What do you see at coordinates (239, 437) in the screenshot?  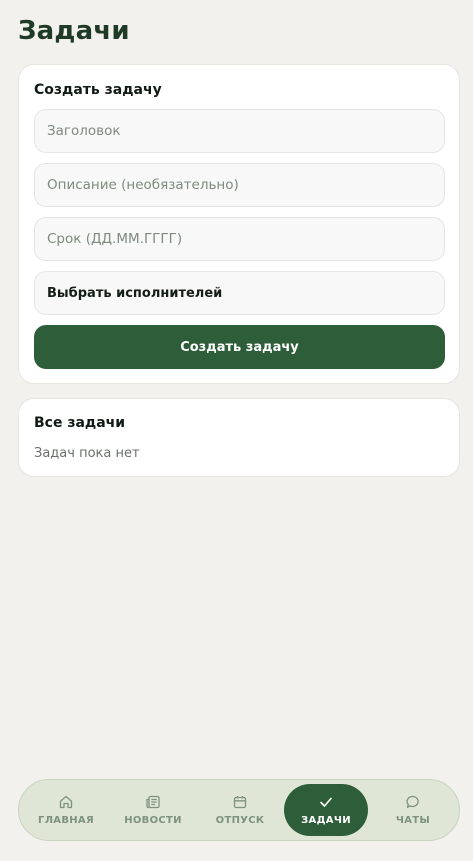 I see `all-tasks-card: Все задачи Задач пока нет` at bounding box center [239, 437].